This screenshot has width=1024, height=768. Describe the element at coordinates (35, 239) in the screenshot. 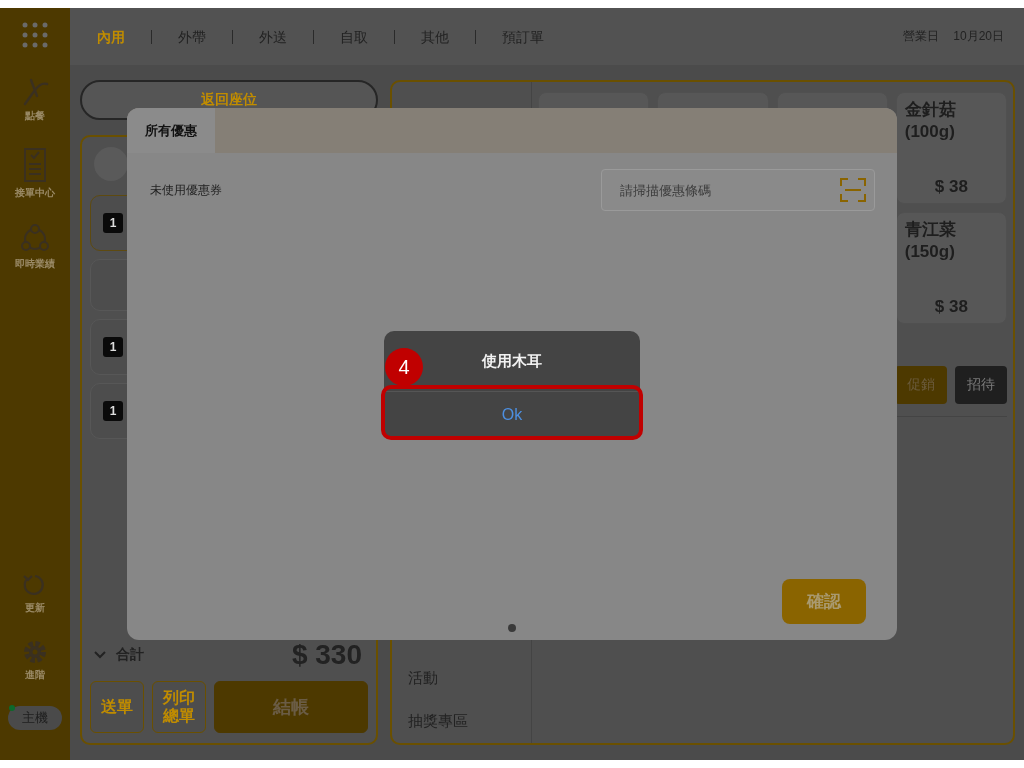

I see `people-network-icon` at that location.